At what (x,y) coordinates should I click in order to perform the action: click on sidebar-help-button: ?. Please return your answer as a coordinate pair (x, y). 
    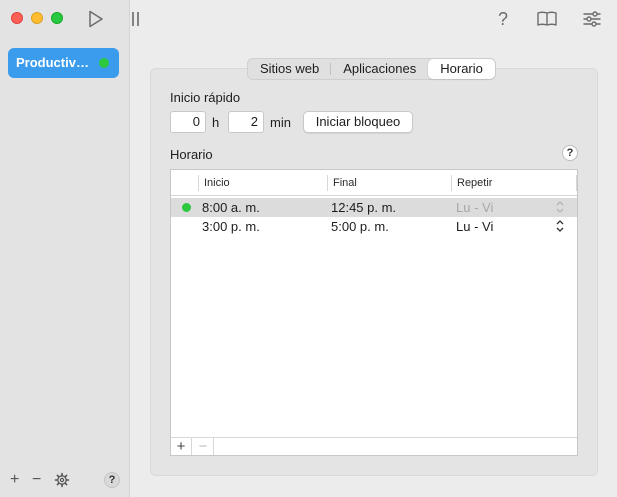
    Looking at the image, I should click on (112, 480).